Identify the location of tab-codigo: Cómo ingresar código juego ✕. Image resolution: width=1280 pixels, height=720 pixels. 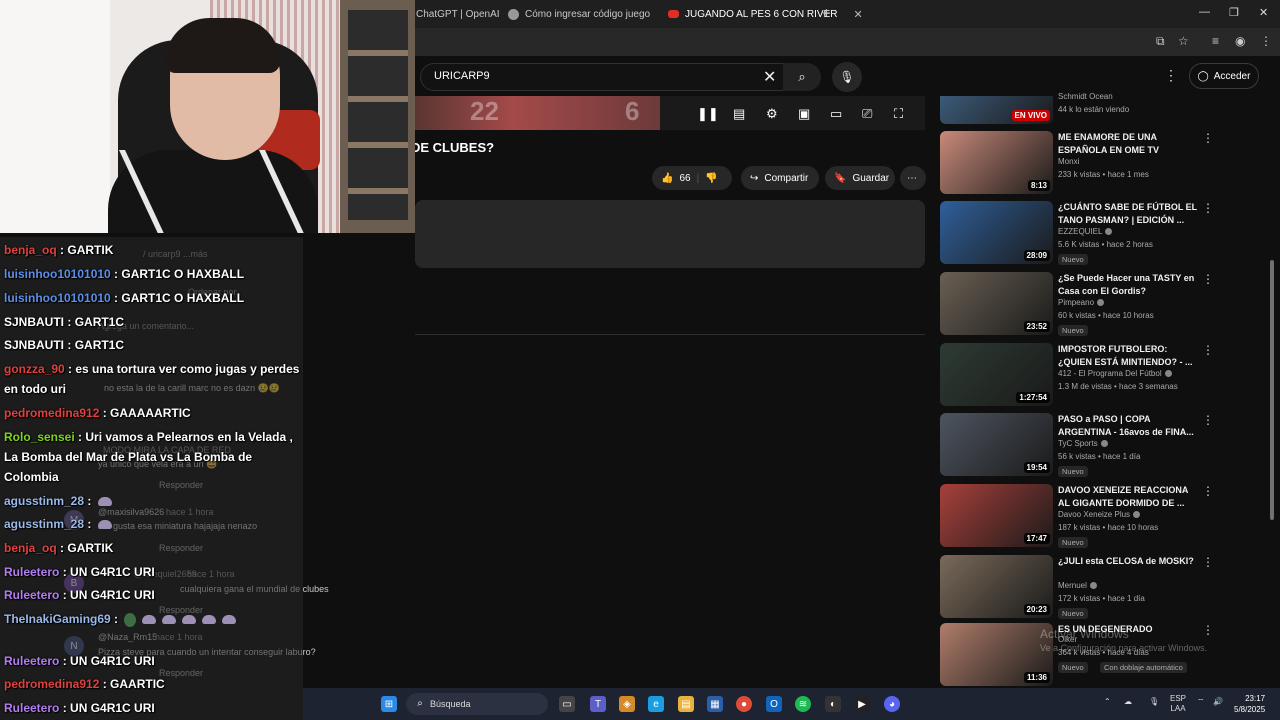
(592, 14).